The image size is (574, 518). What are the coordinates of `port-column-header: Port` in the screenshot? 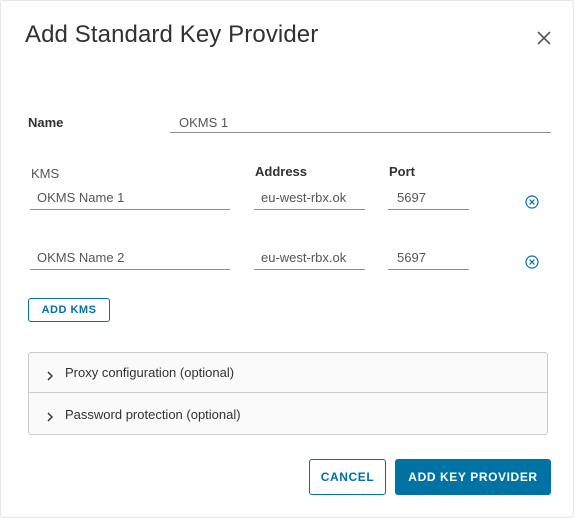 It's located at (402, 171).